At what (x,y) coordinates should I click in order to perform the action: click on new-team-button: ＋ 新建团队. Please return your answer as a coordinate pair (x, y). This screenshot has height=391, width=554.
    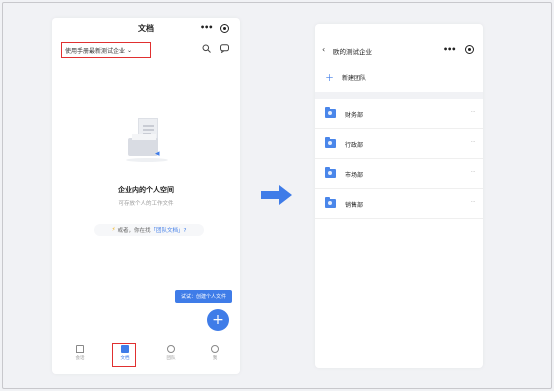
    Looking at the image, I should click on (345, 77).